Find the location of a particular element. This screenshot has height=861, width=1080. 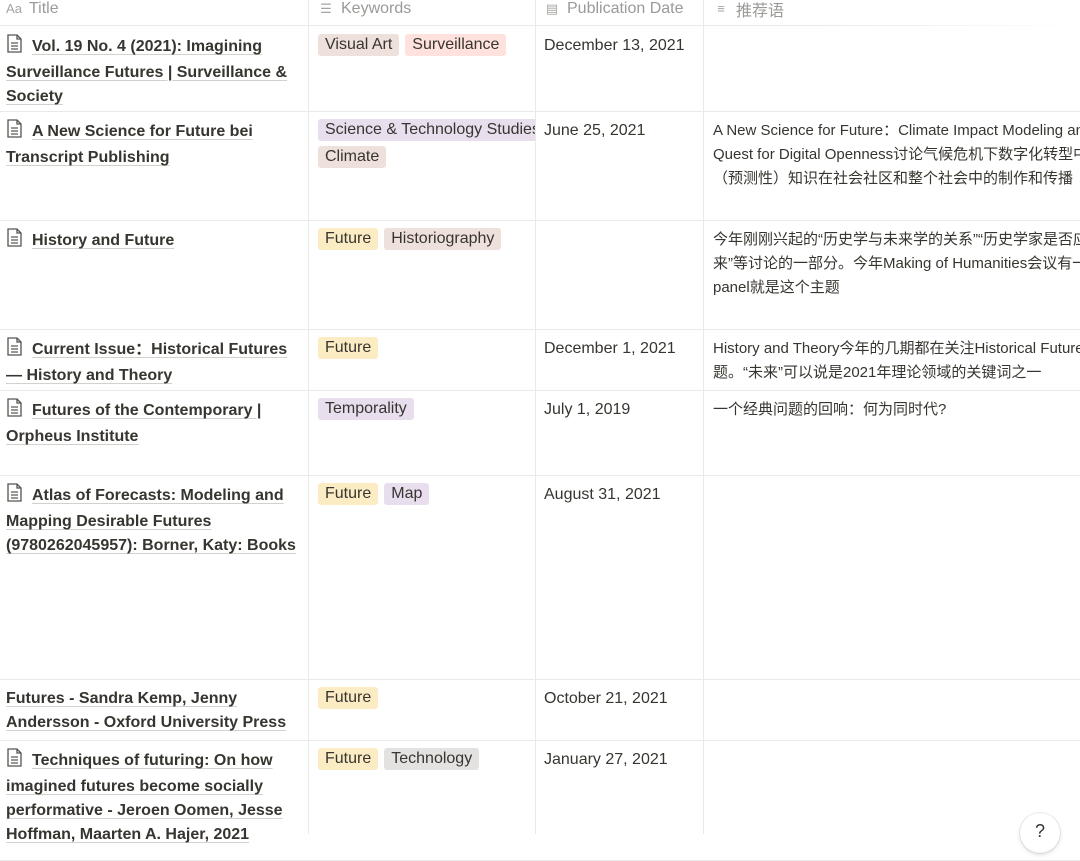

text-lines-icon: ≡ is located at coordinates (721, 8).